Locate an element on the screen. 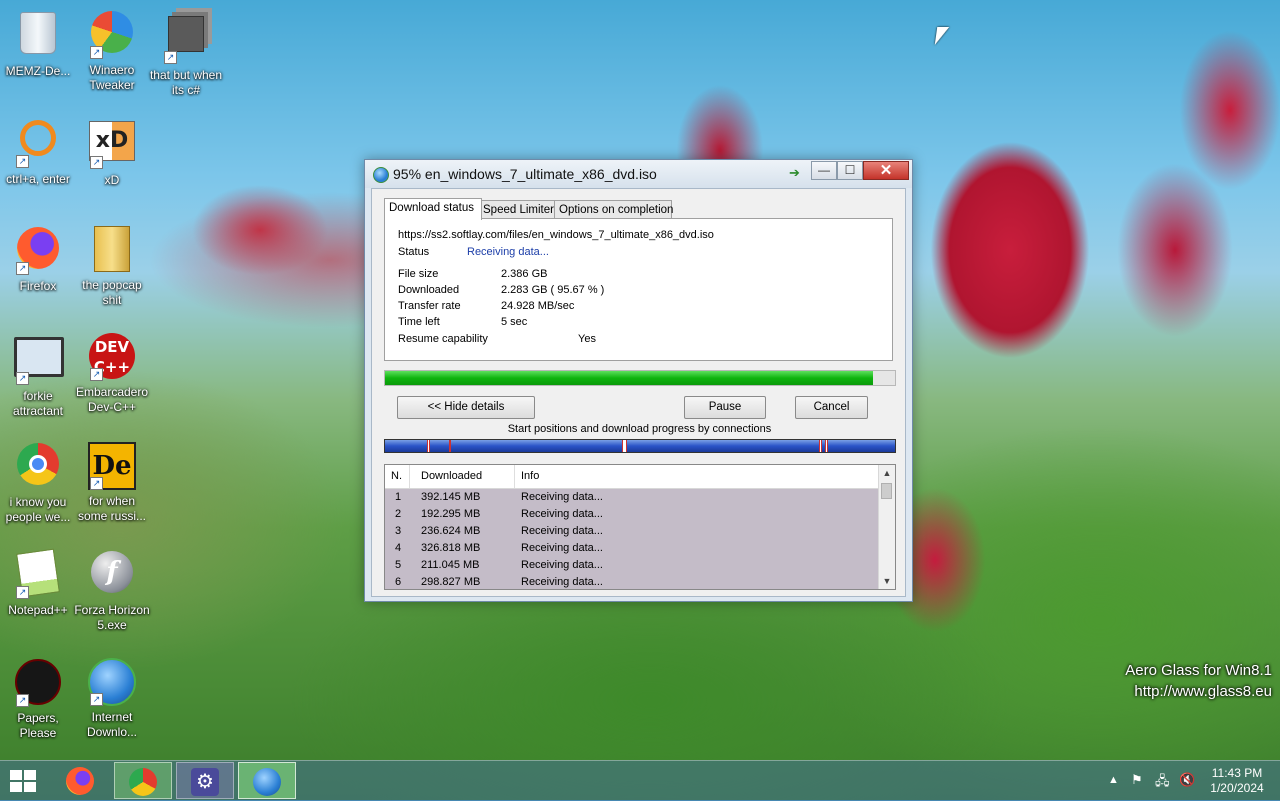 Image resolution: width=1280 pixels, height=801 pixels. start-button is located at coordinates (23, 781).